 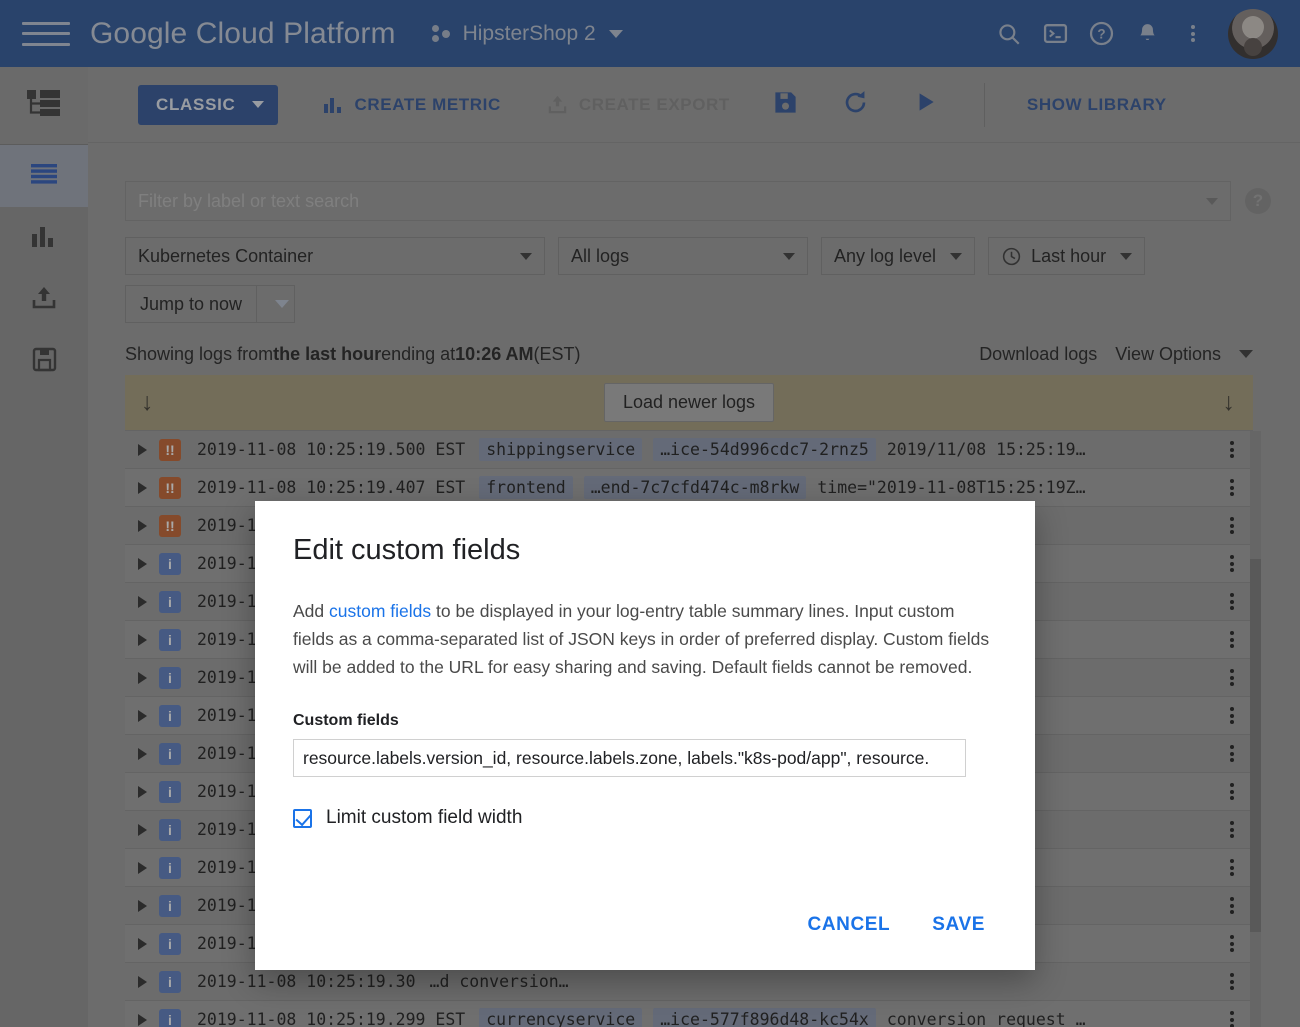 I want to click on custom-fields-input, so click(x=629, y=758).